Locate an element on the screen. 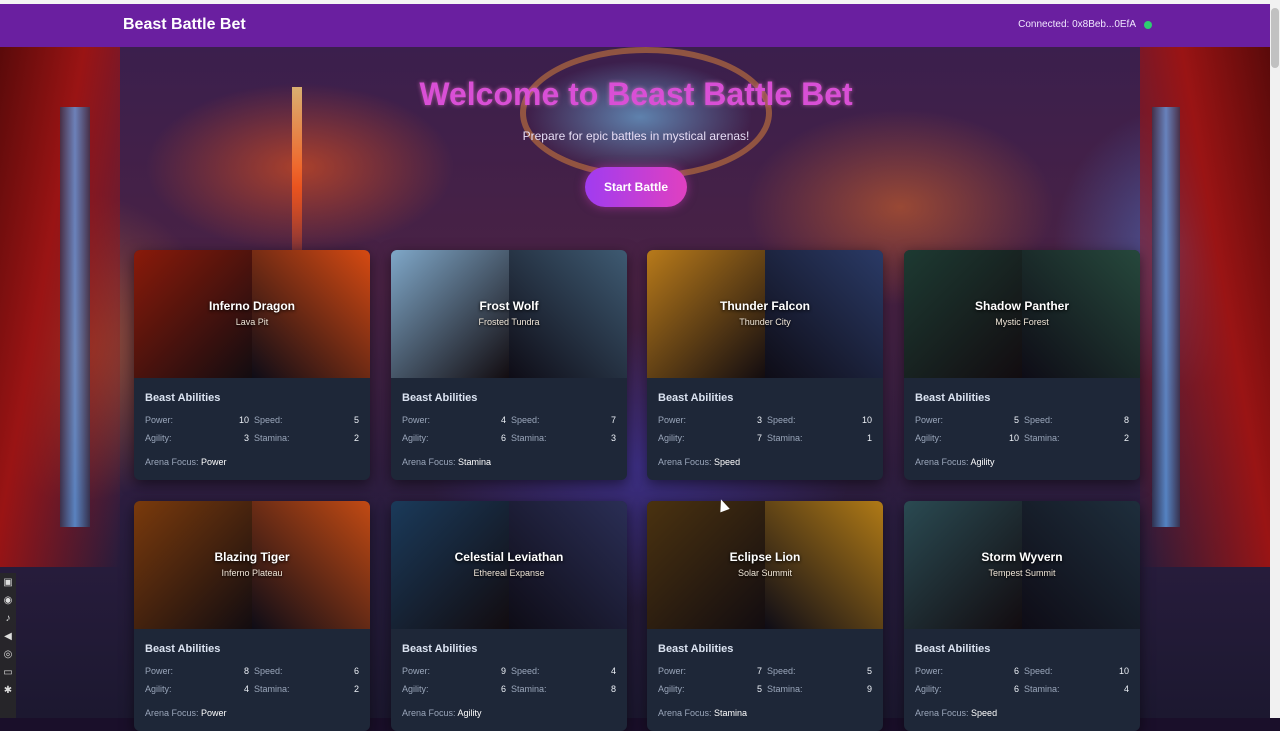 The image size is (1280, 731). scrollbar is located at coordinates (1275, 359).